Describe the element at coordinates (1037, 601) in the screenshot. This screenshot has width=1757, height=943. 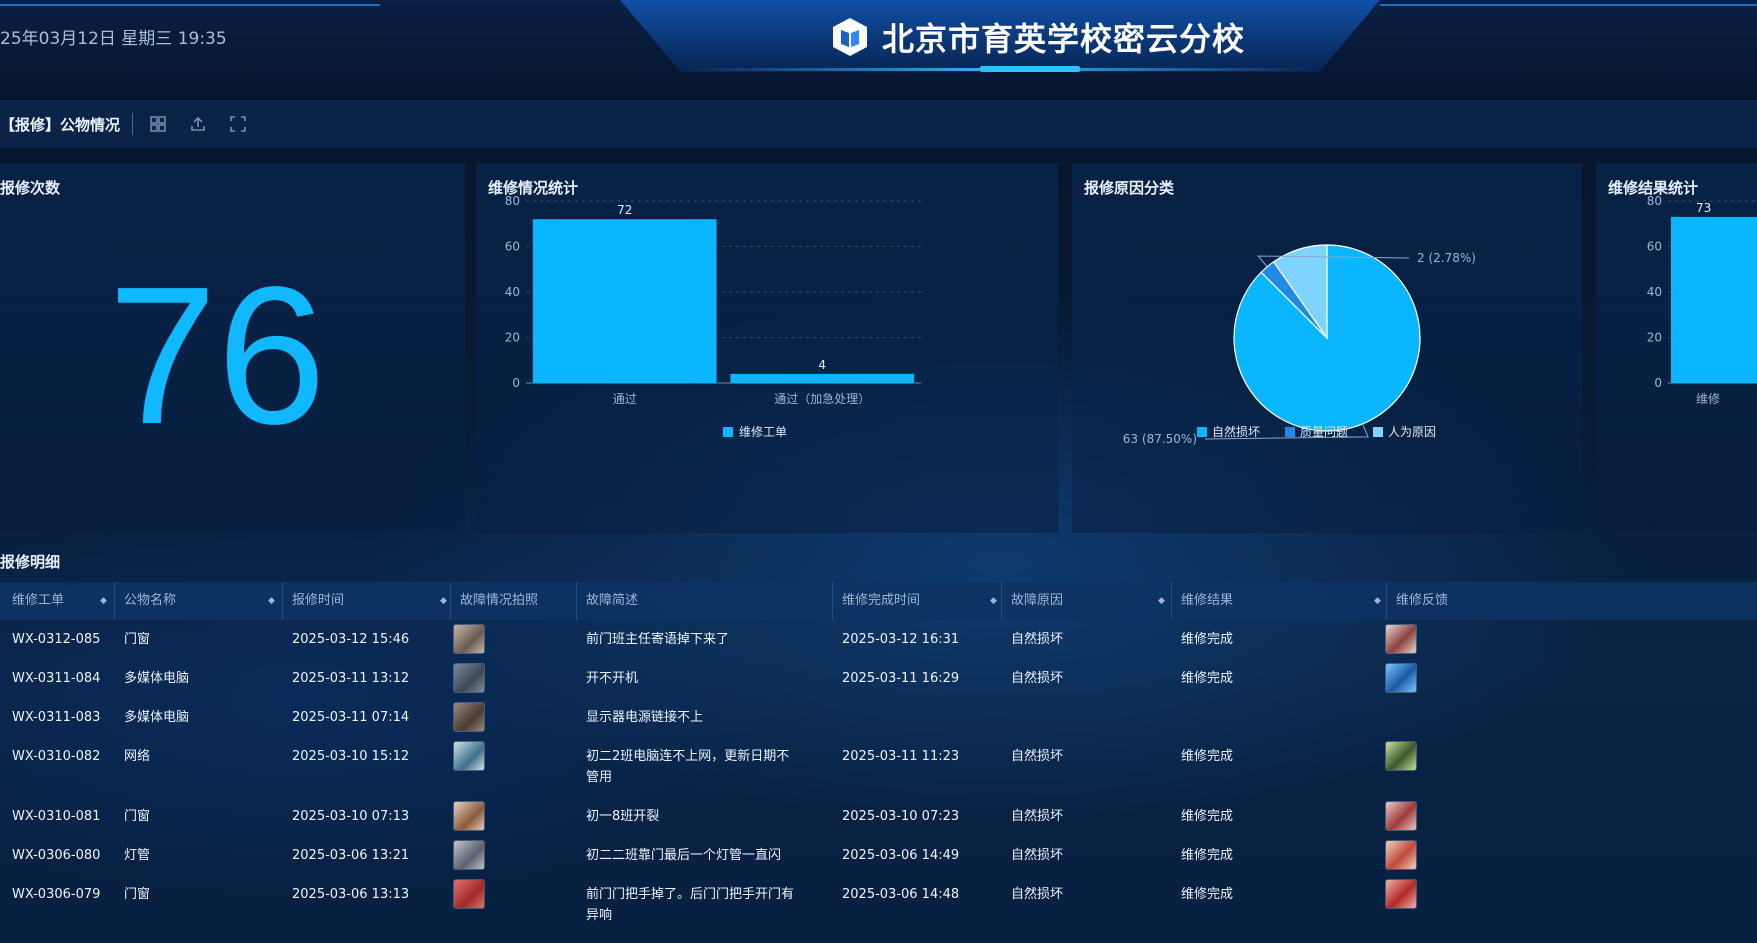
I see `column-header: 故障原因` at that location.